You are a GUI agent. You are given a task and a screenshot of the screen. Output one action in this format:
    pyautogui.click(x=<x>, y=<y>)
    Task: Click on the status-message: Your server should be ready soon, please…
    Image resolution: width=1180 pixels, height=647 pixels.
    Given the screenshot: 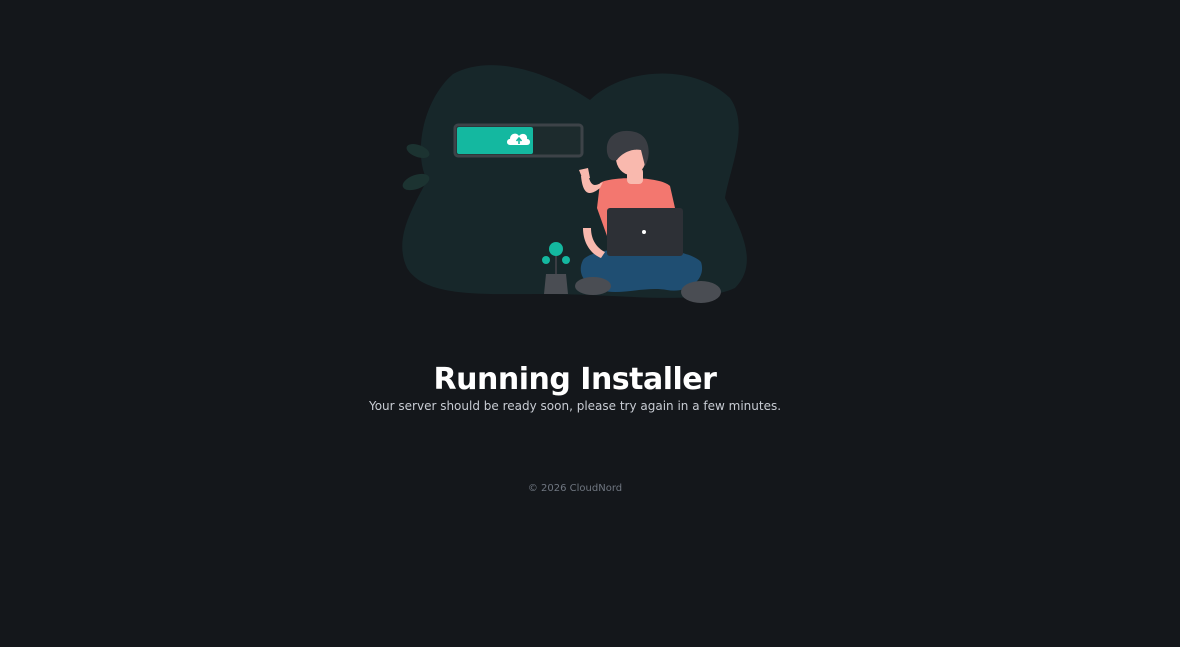 What is the action you would take?
    pyautogui.click(x=575, y=406)
    